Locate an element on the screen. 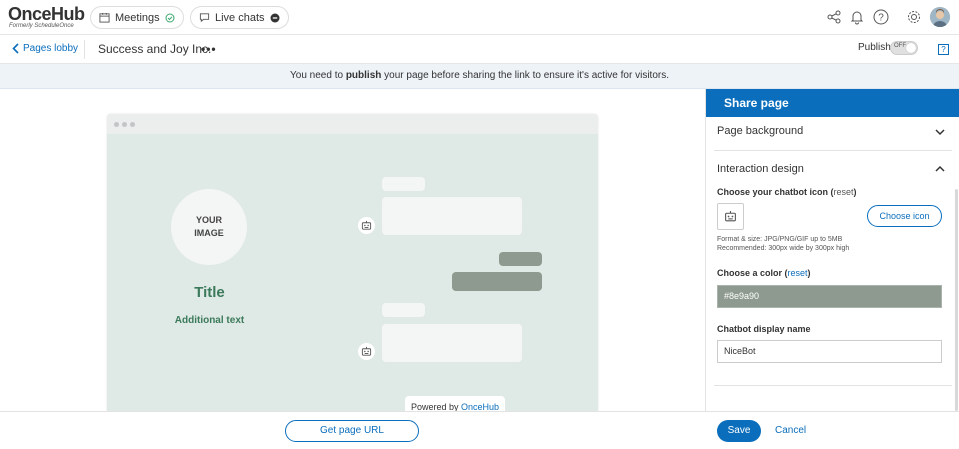 This screenshot has height=449, width=959. color-label: Choose a color (reset) is located at coordinates (764, 273).